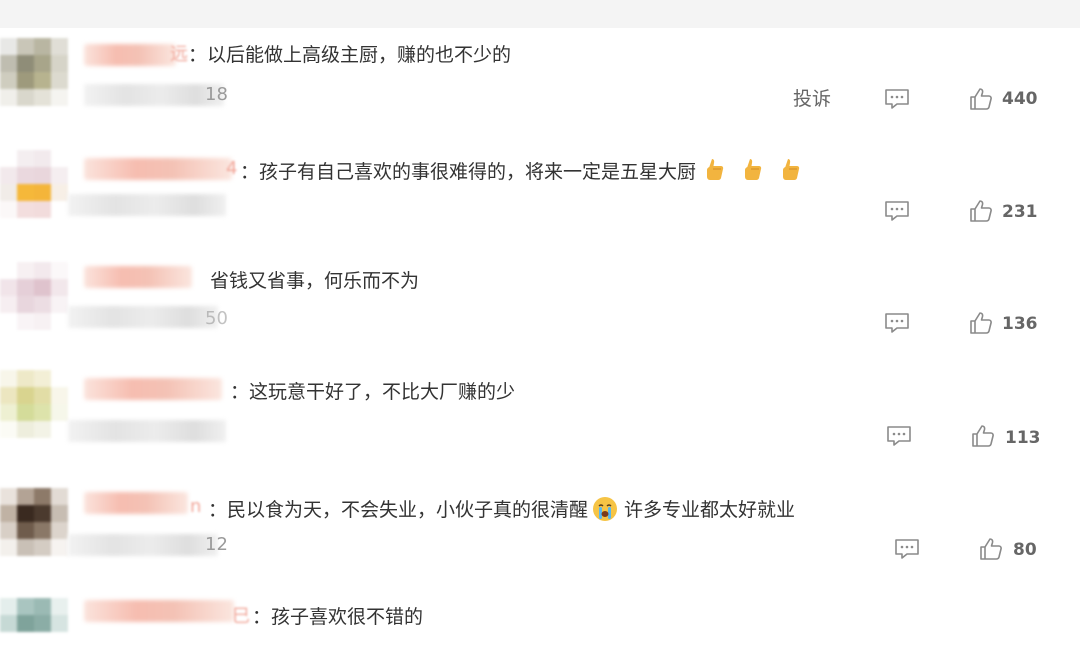 This screenshot has height=666, width=1080. What do you see at coordinates (710, 510) in the screenshot?
I see `comment-text-content-2: 许多专业都太好就业` at bounding box center [710, 510].